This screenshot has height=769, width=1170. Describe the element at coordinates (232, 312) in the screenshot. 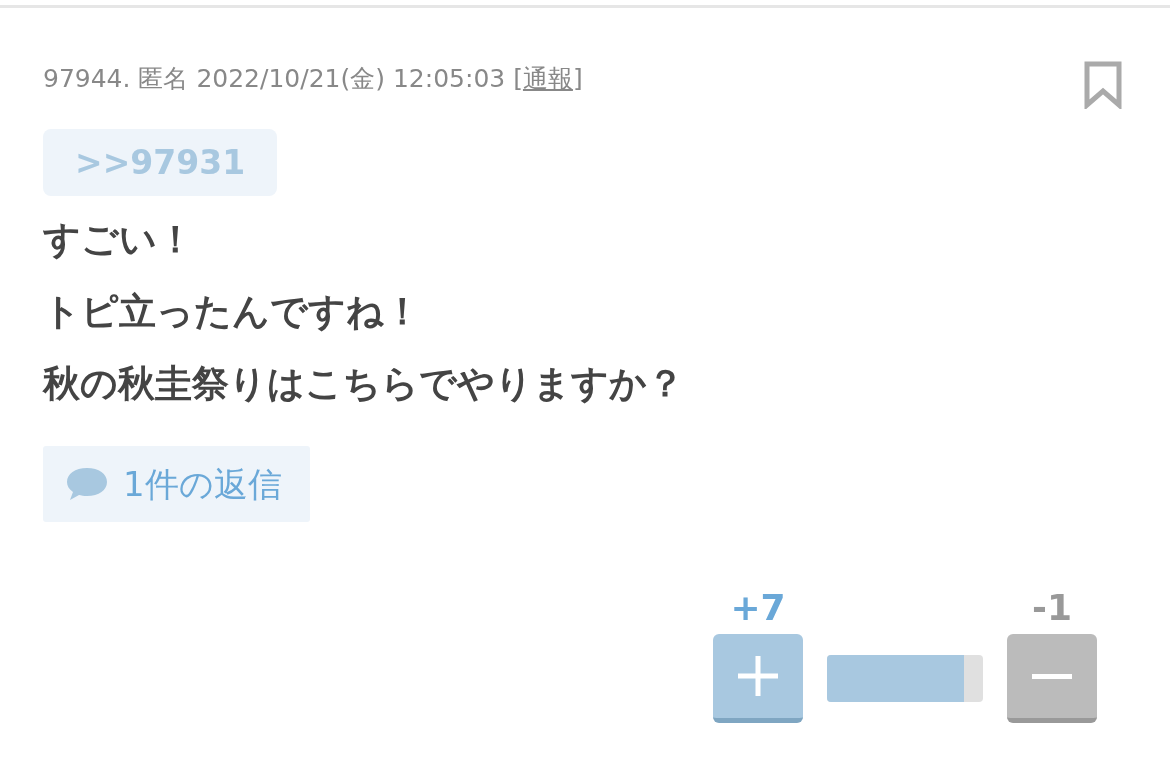

I see `post-text: トピ立ったんですね！` at that location.